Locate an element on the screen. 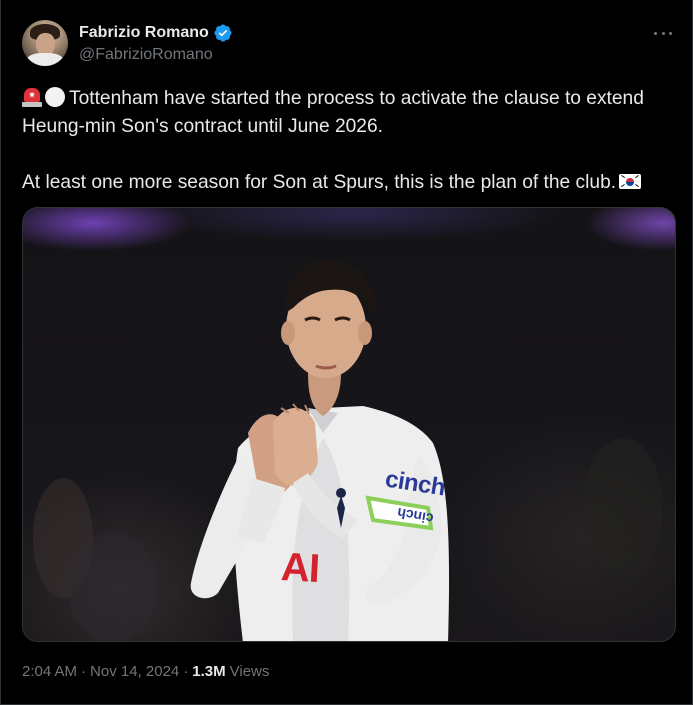  author-handle: @FabrizioRomano is located at coordinates (146, 55).